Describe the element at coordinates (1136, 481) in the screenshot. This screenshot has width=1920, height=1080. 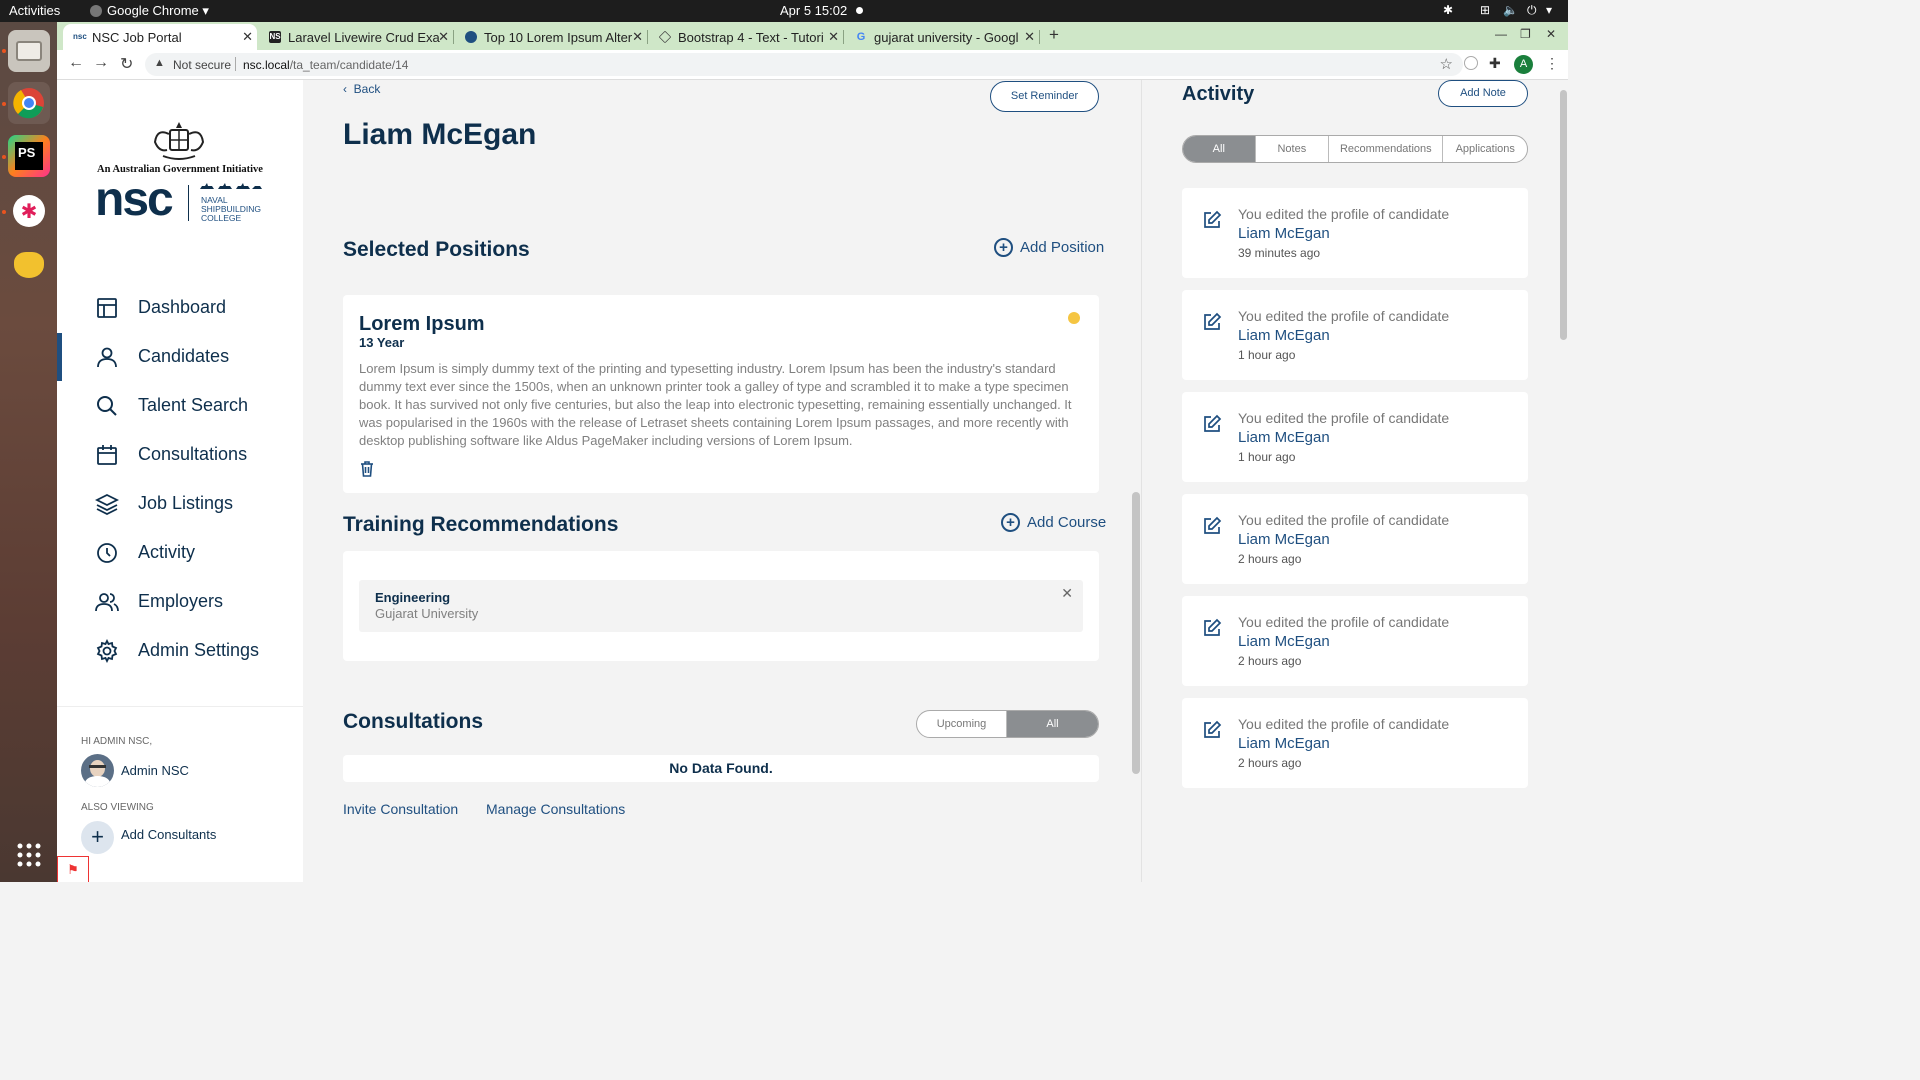
I see `main-scrollbar` at that location.